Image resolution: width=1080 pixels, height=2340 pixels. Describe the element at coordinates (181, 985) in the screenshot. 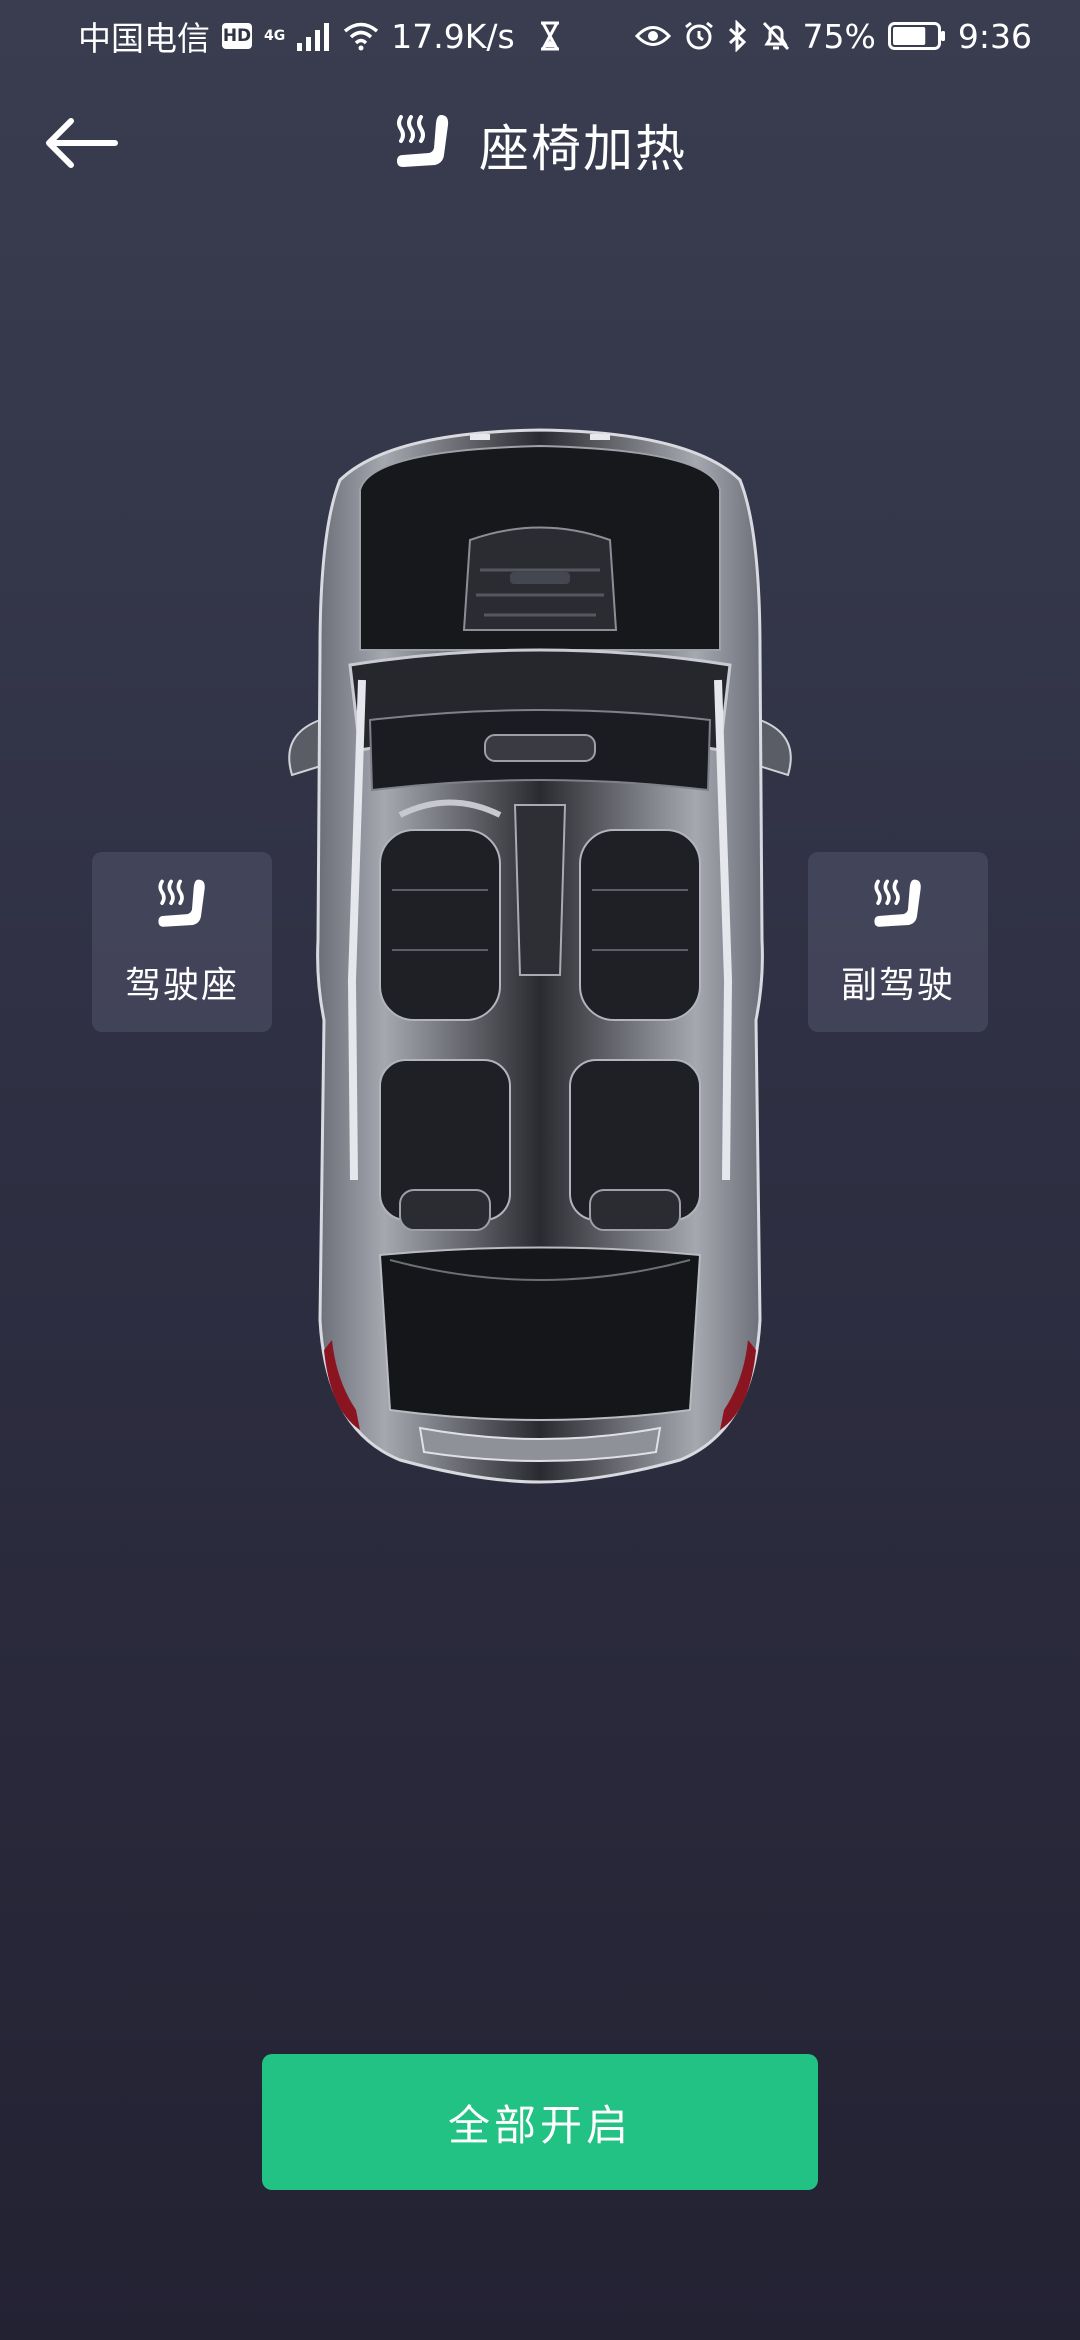

I see `driver-seat-label: 驾驶座` at that location.